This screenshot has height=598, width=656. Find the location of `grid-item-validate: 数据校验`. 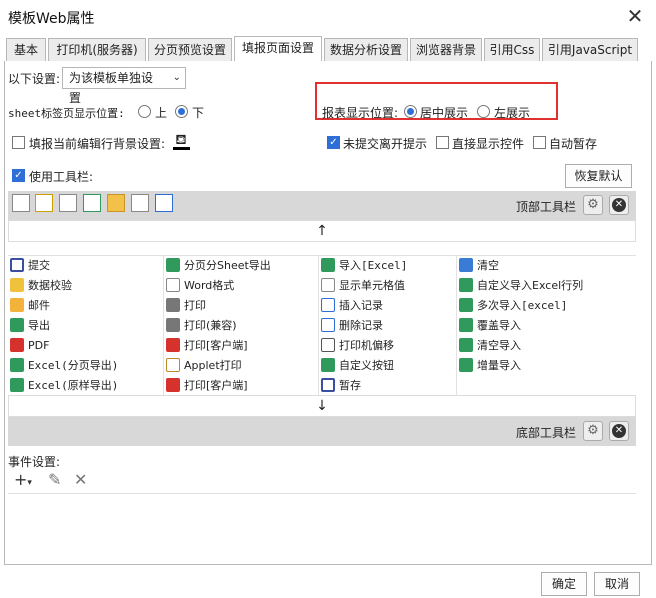

grid-item-validate: 数据校验 is located at coordinates (41, 286).